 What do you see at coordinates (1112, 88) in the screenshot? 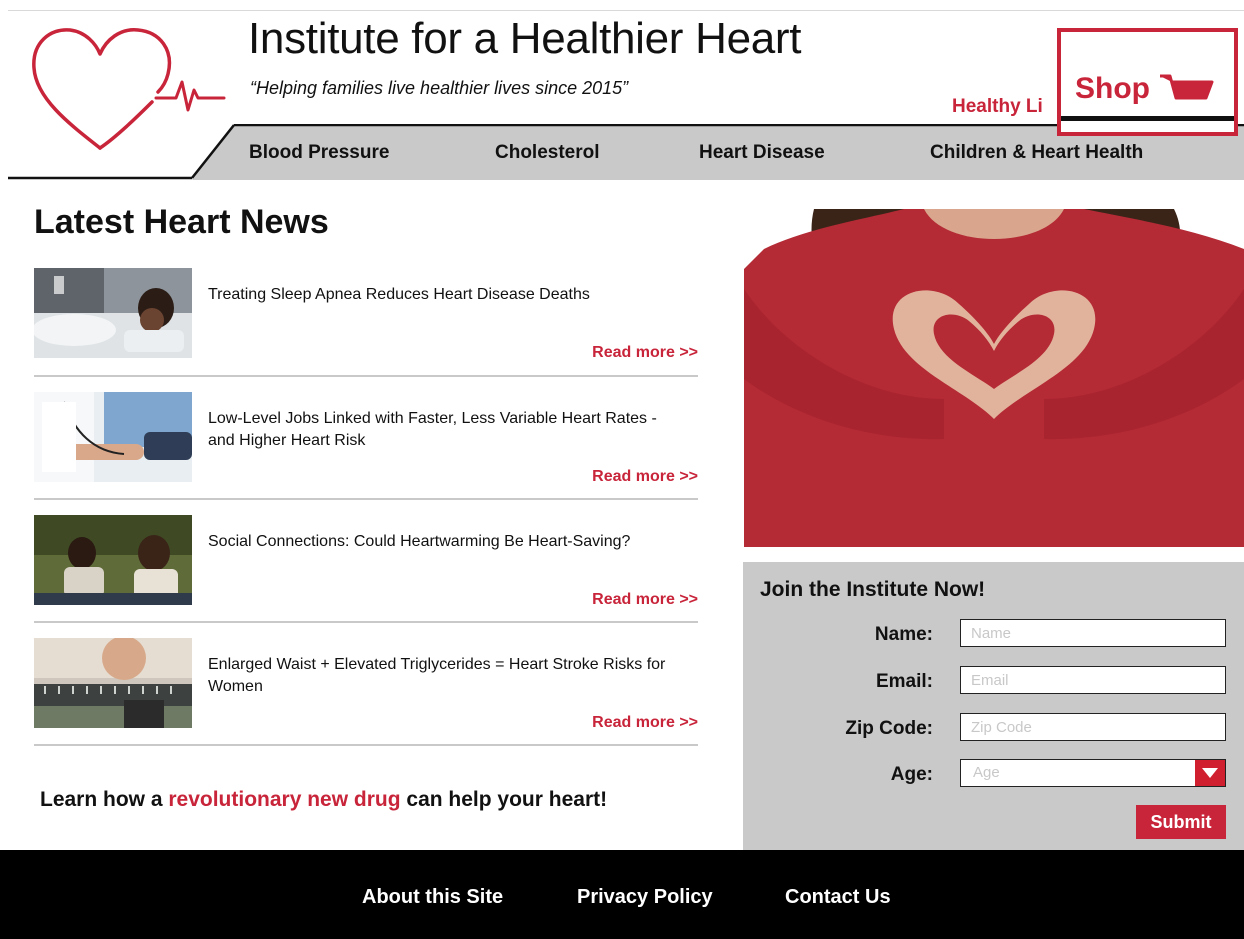
I see `shop-label: Shop` at bounding box center [1112, 88].